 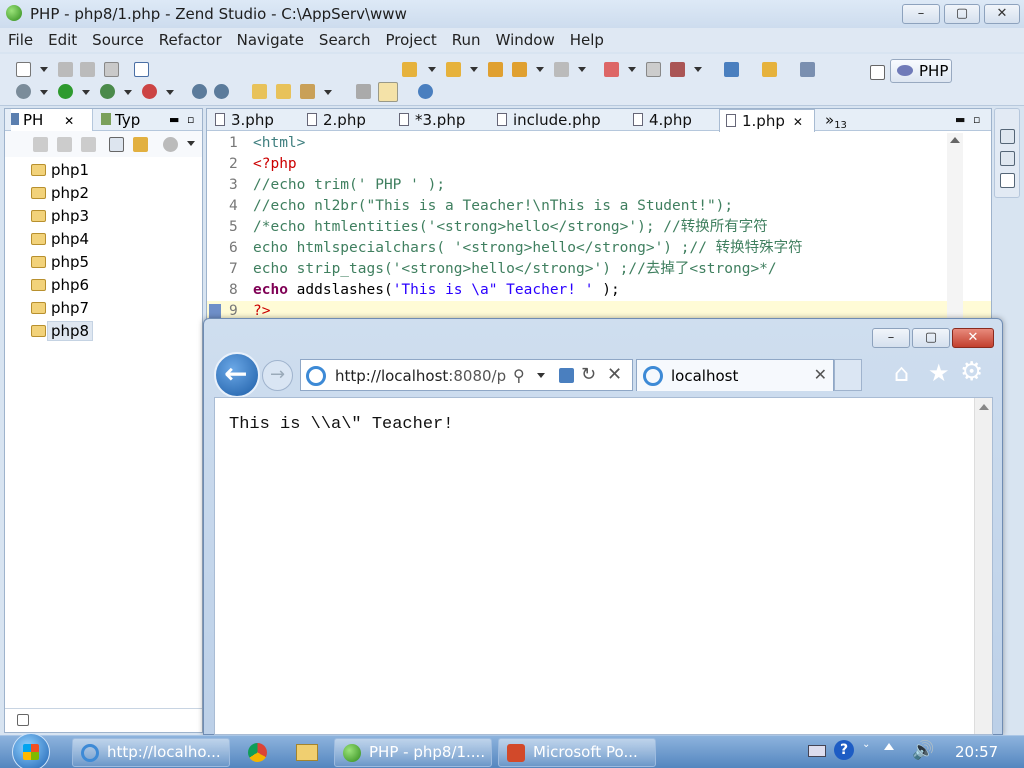 What do you see at coordinates (283, 91) in the screenshot?
I see `open-project-icon` at bounding box center [283, 91].